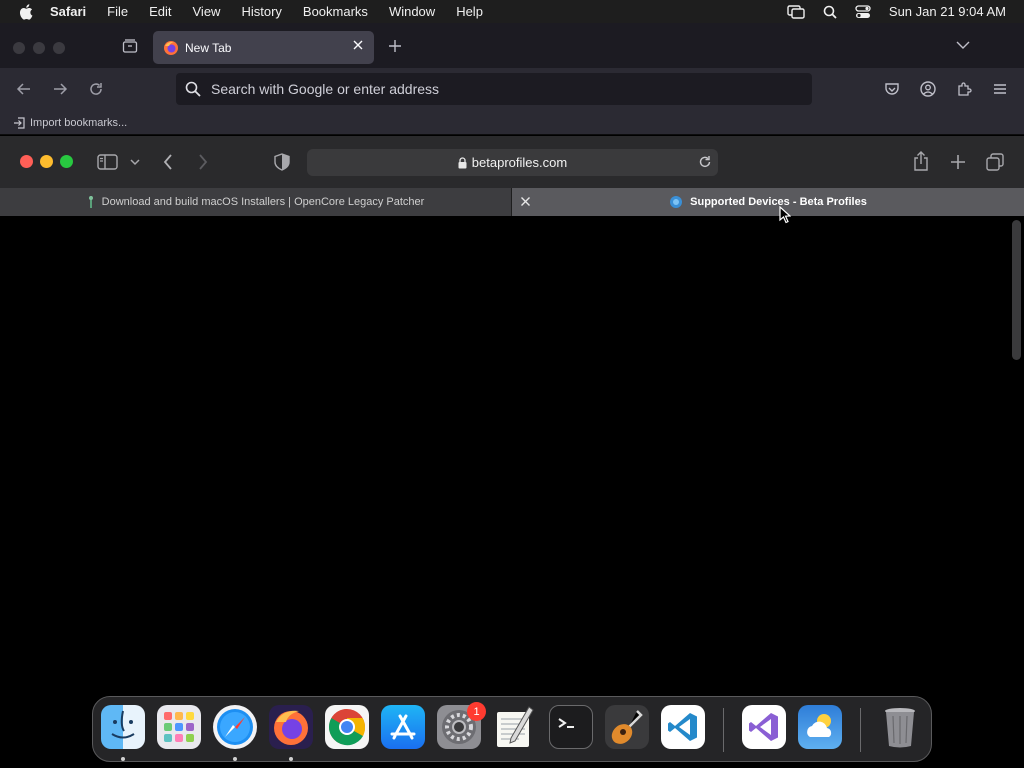 The height and width of the screenshot is (768, 1024). What do you see at coordinates (168, 162) in the screenshot?
I see `safari-back-icon` at bounding box center [168, 162].